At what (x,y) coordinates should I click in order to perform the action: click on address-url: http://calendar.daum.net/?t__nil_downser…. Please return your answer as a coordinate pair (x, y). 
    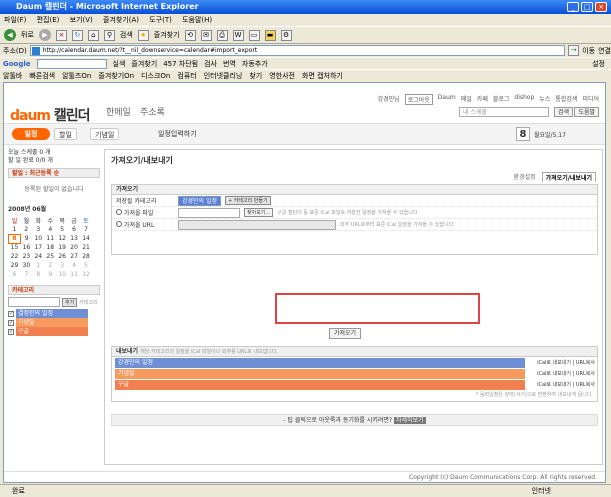
    Looking at the image, I should click on (150, 50).